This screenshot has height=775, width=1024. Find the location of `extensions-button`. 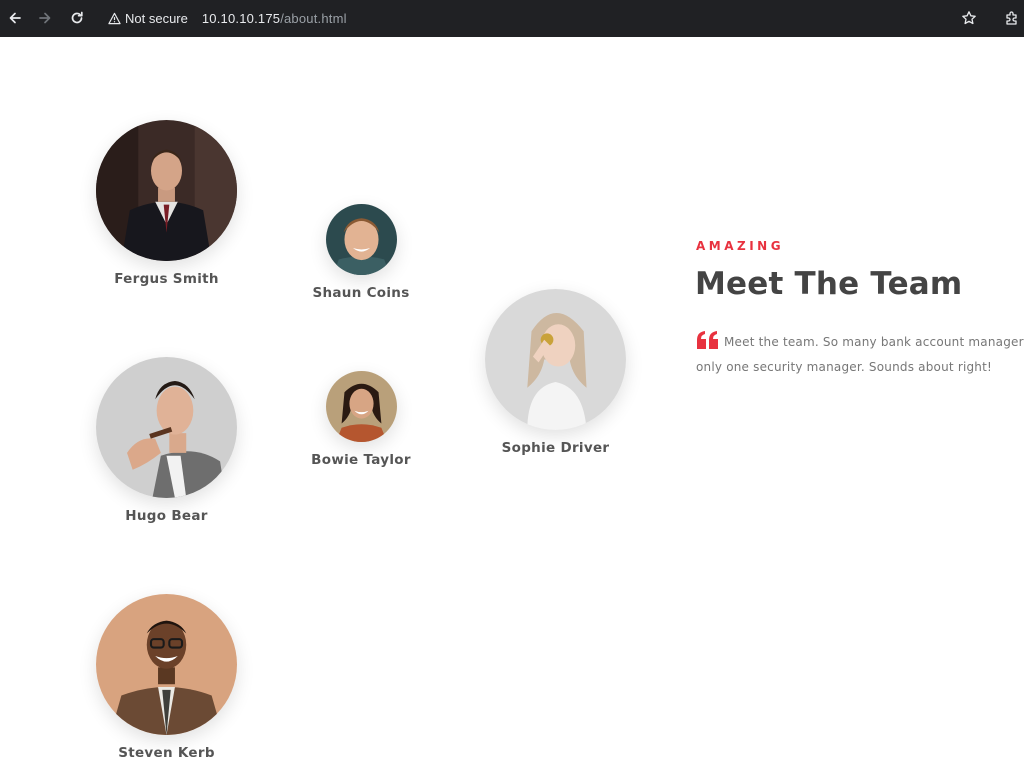

extensions-button is located at coordinates (1012, 18).